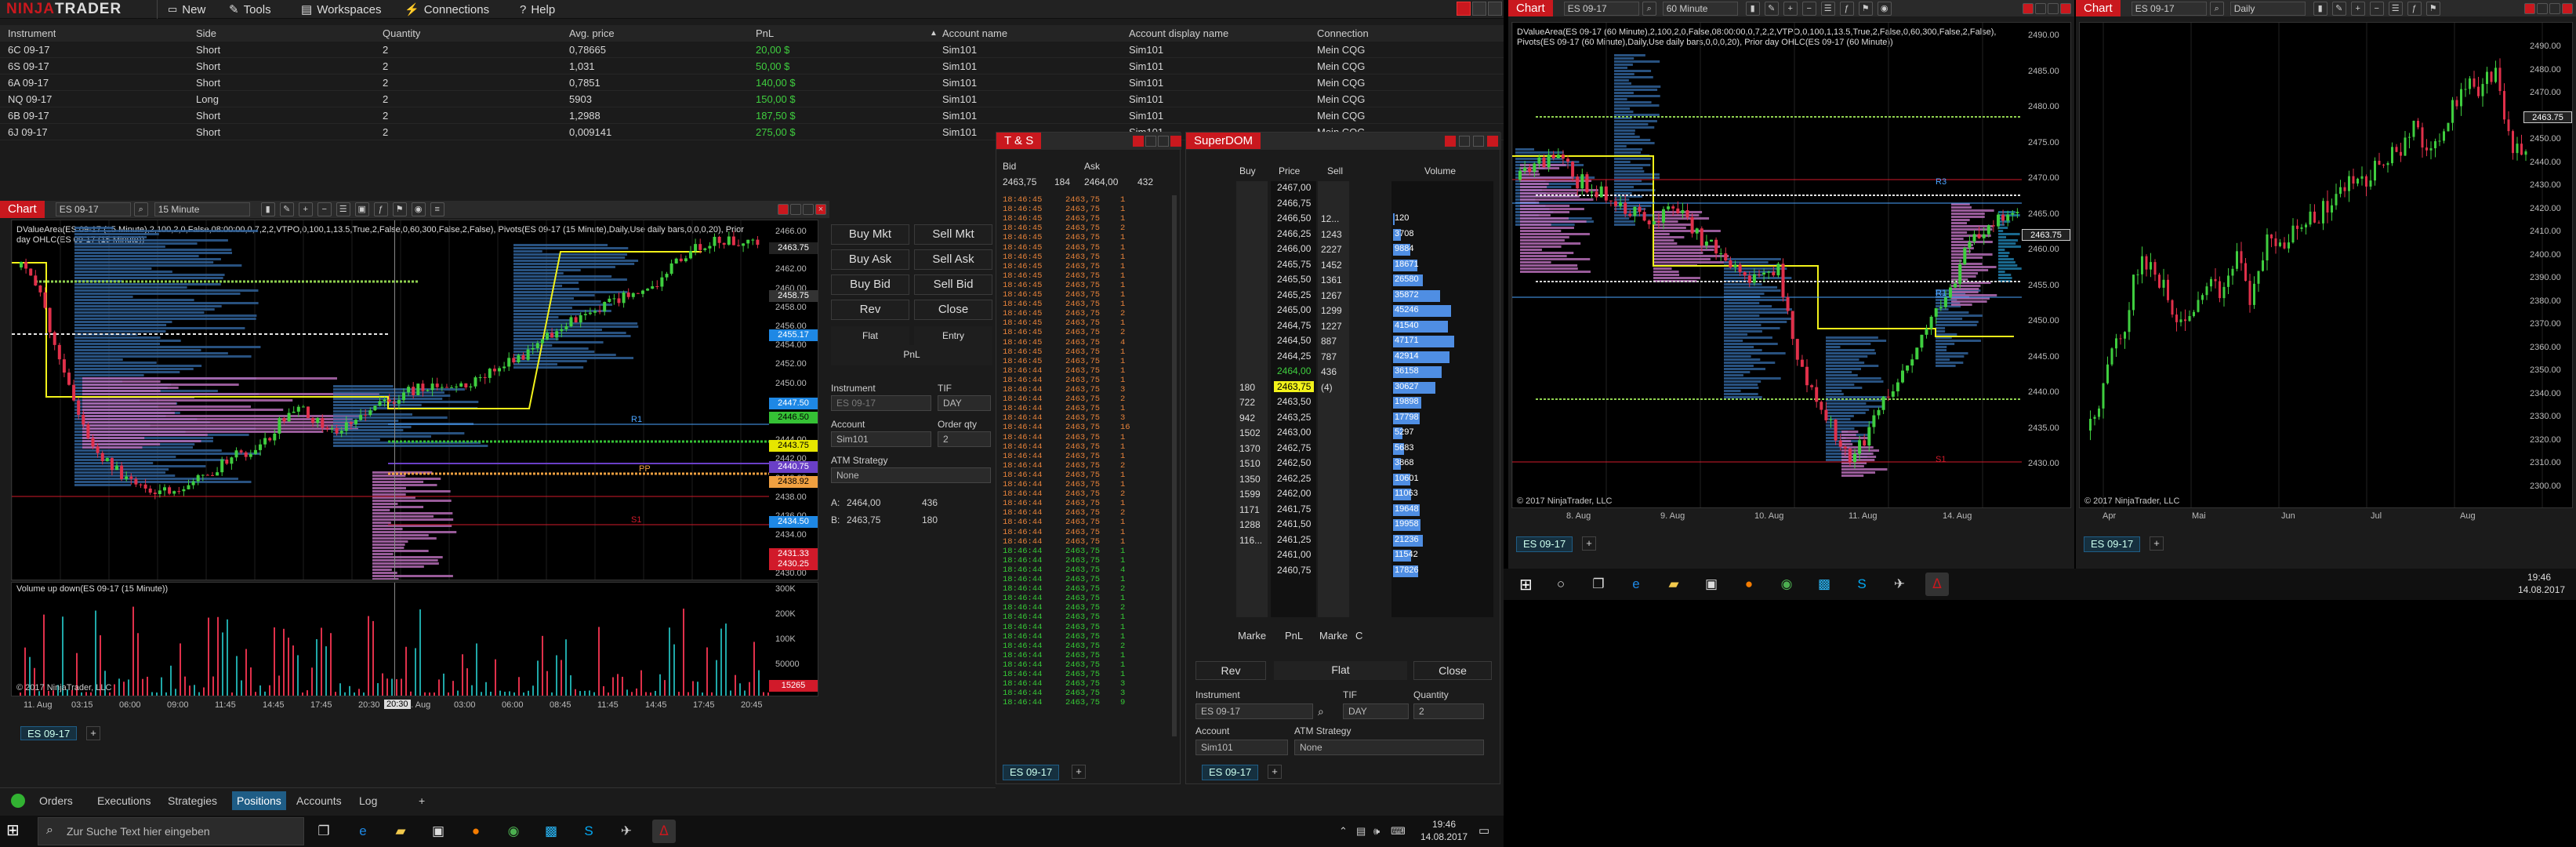  Describe the element at coordinates (1250, 448) in the screenshot. I see `dom-buy-size: 1370` at that location.